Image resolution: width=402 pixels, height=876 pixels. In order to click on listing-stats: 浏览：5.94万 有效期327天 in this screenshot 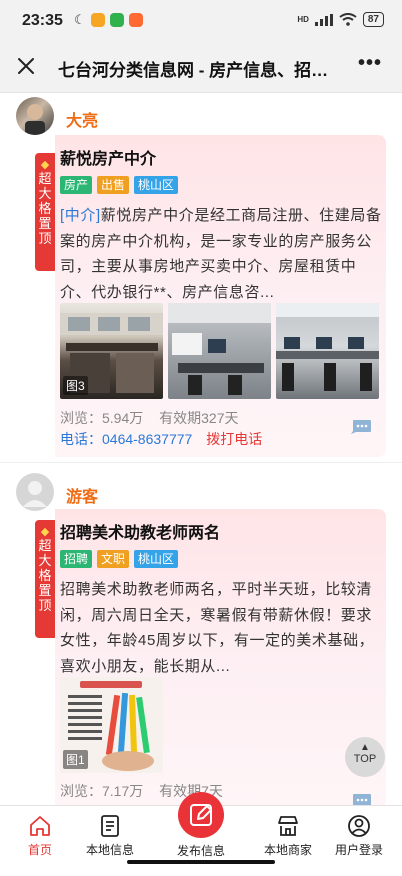, I will do `click(155, 418)`.